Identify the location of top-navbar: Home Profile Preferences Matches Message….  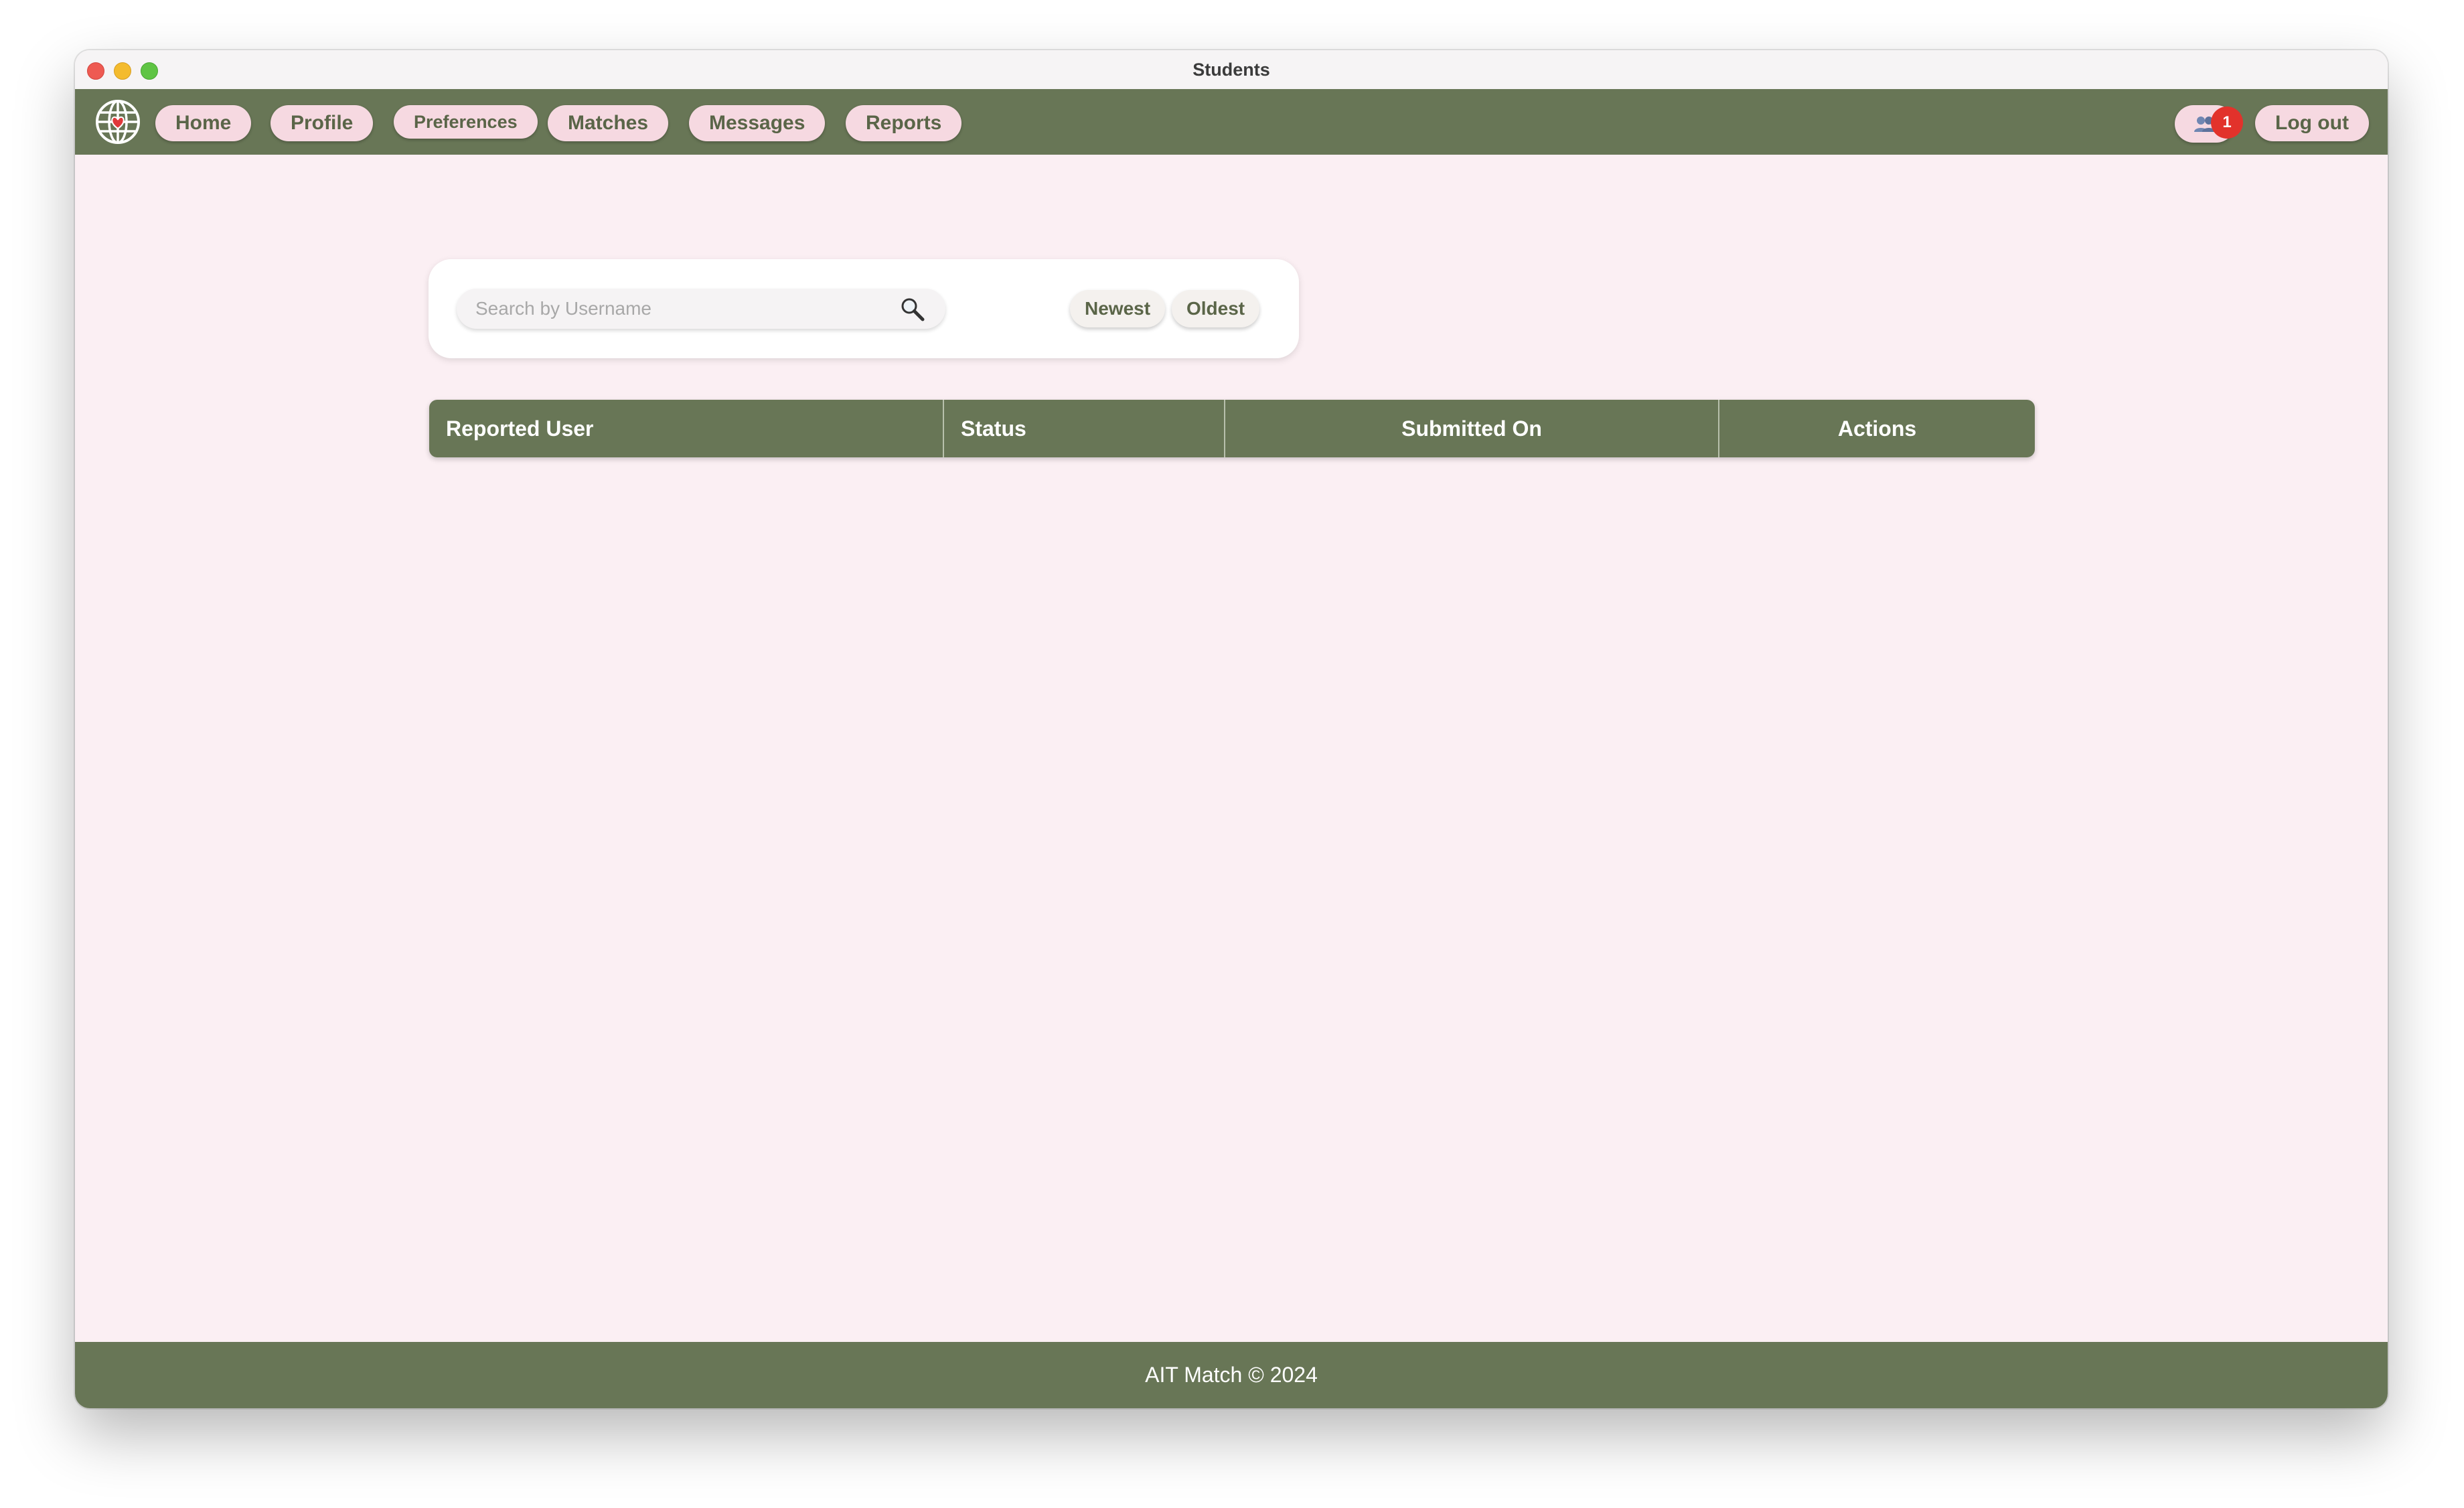
(1231, 122).